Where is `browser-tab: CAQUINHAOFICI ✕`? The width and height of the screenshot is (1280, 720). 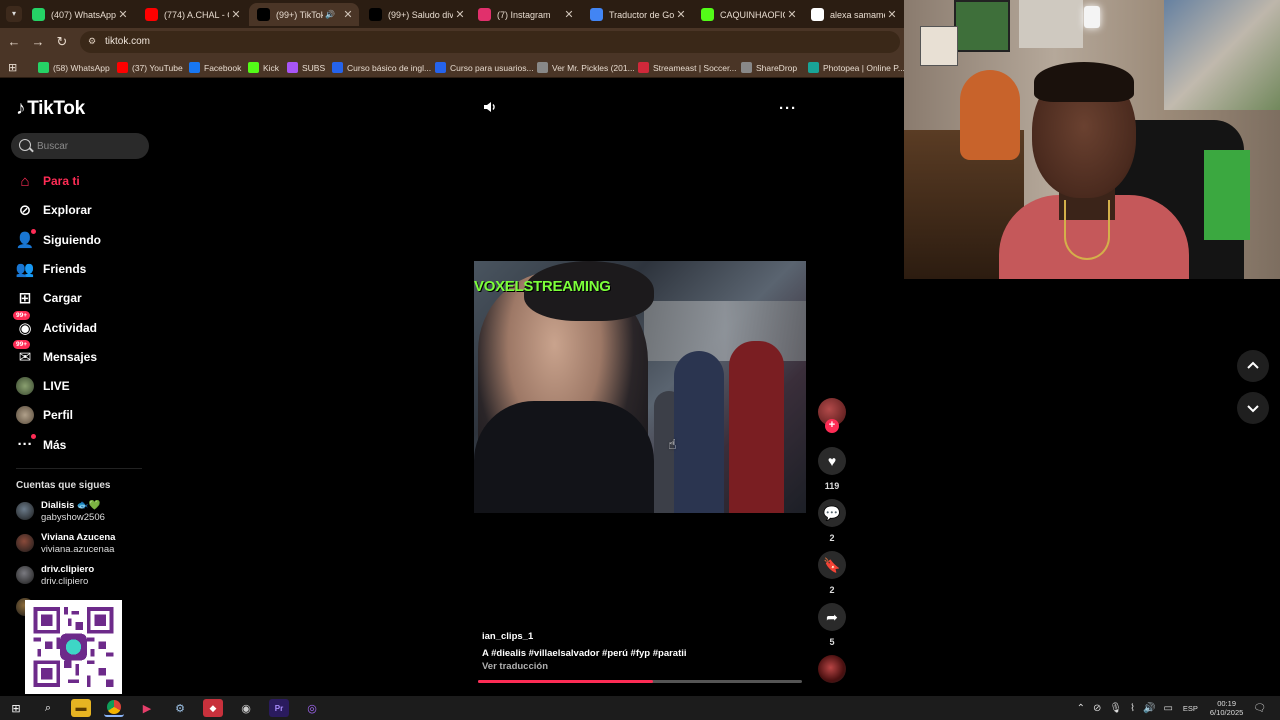
browser-tab: CAQUINHAOFICI ✕ is located at coordinates (748, 14).